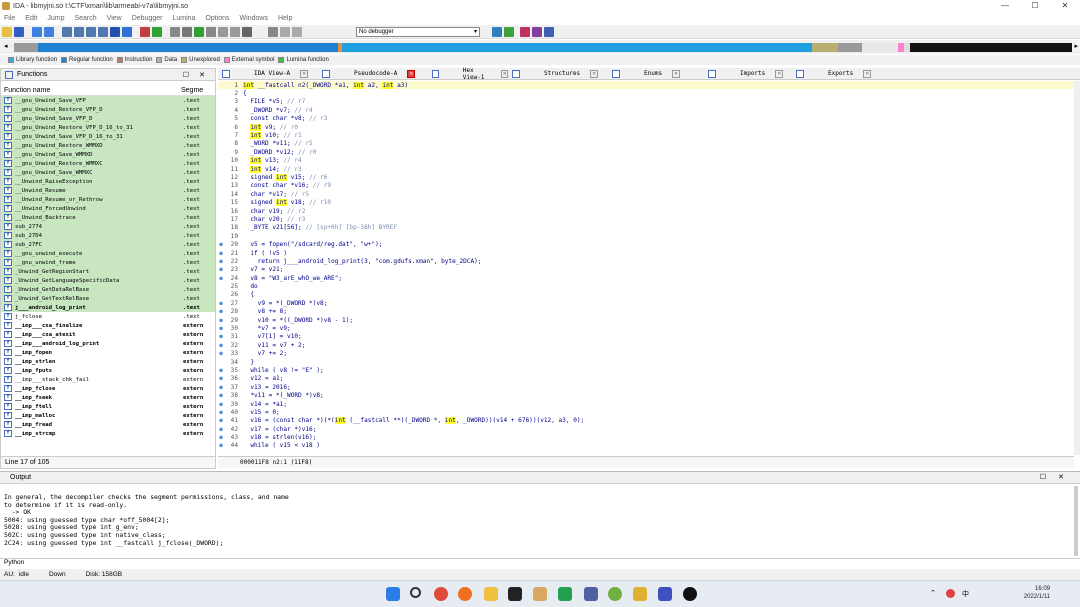 This screenshot has width=1080, height=607. I want to click on function-row: f __imp_fseek extern, so click(108, 397).